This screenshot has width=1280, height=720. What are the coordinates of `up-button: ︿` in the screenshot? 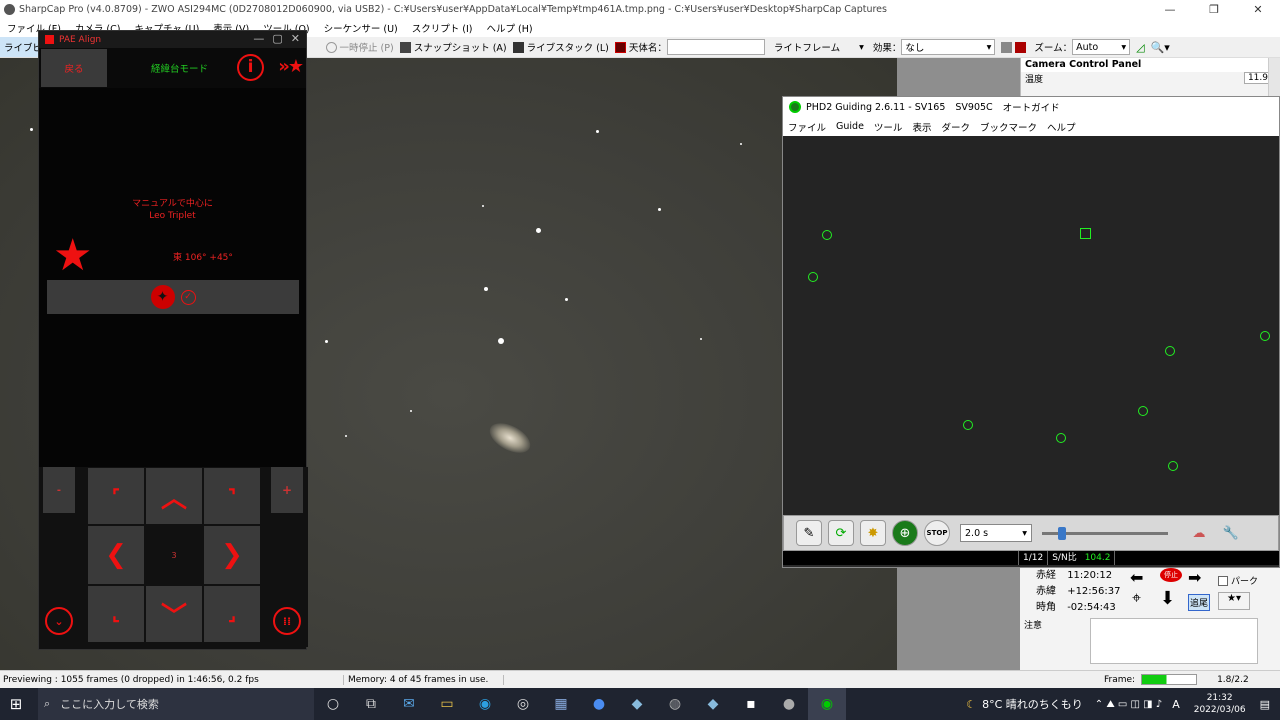 It's located at (174, 496).